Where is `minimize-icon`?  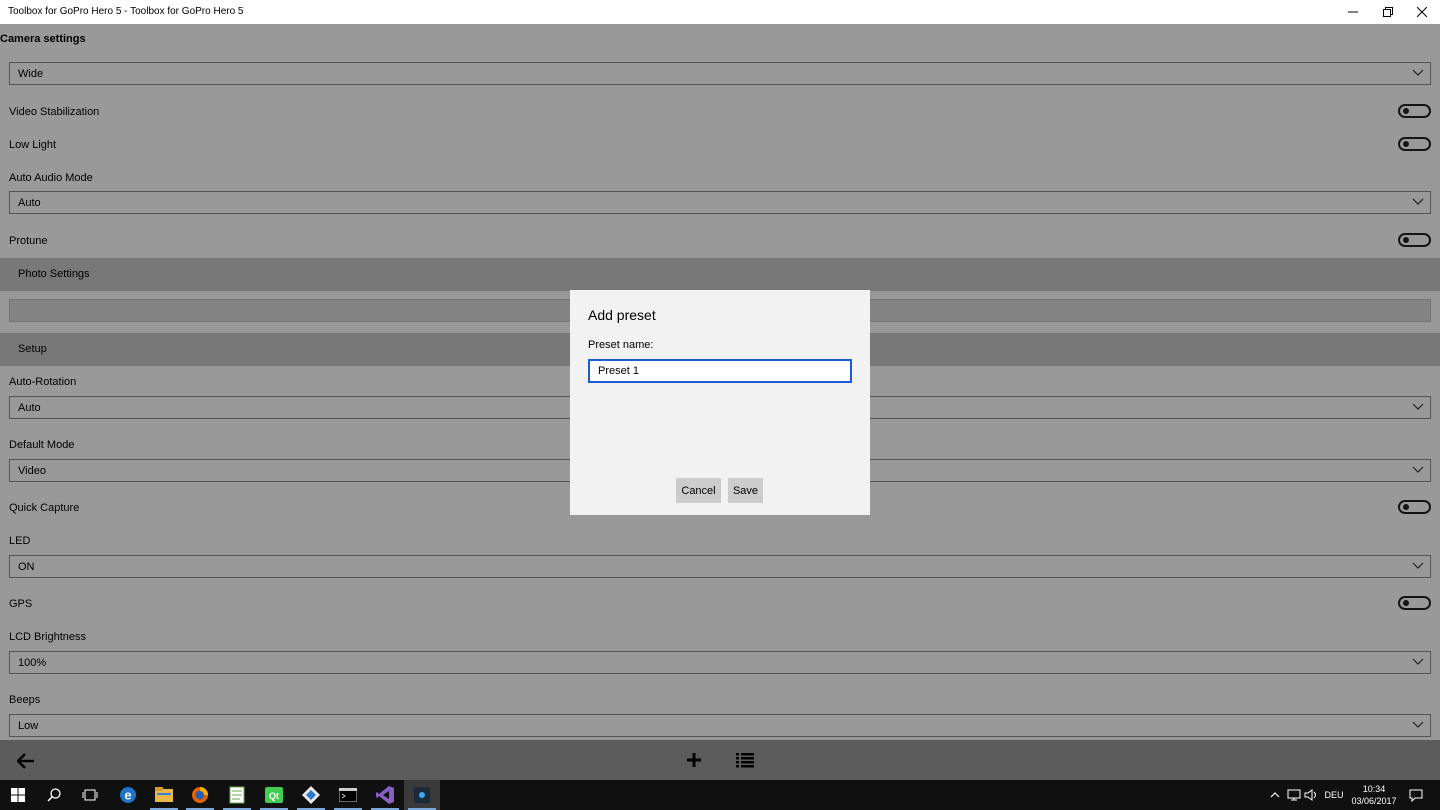 minimize-icon is located at coordinates (1353, 12).